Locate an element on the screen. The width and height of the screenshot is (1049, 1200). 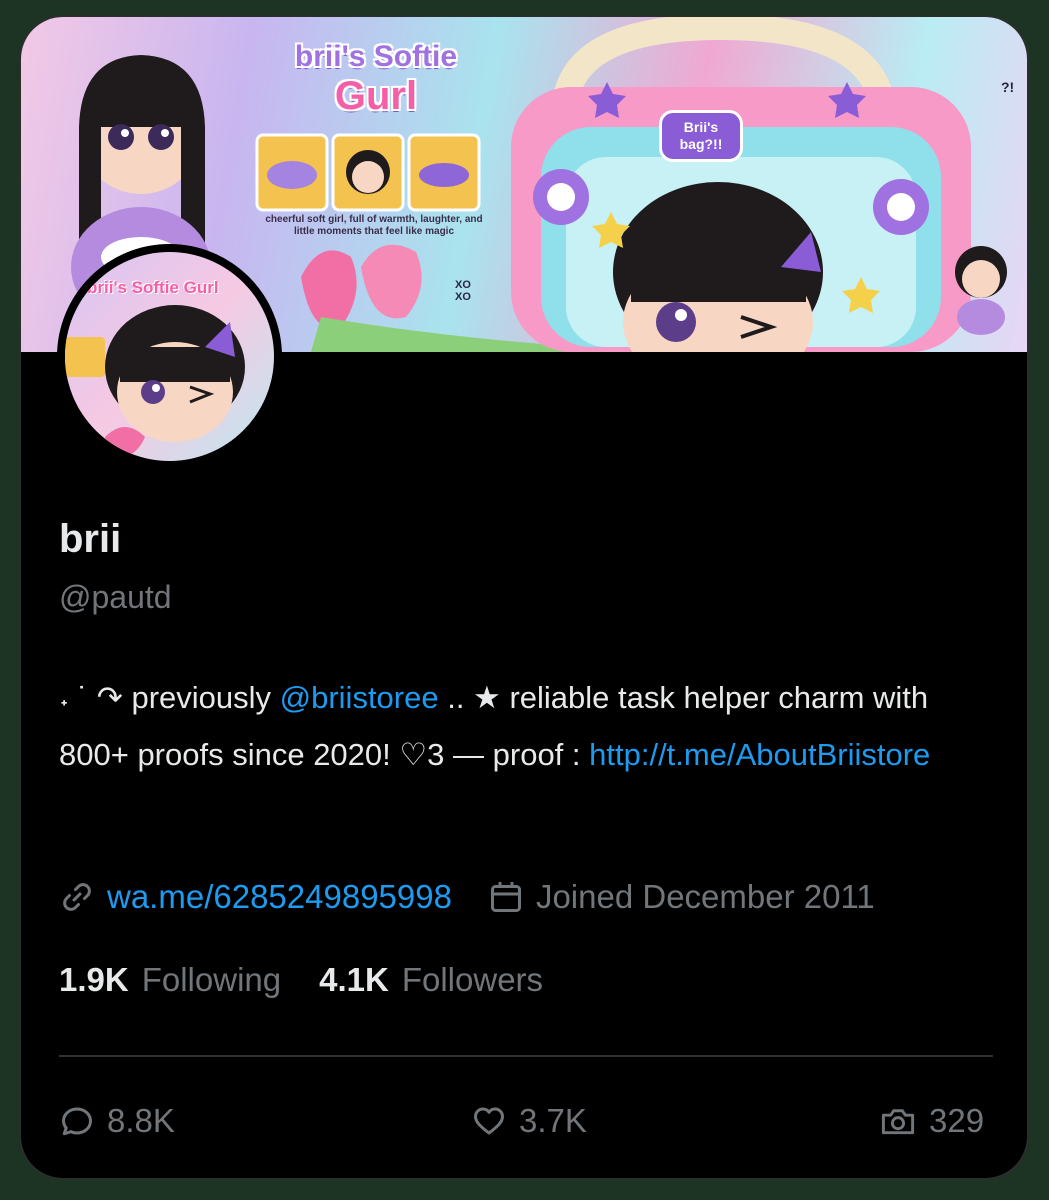
bio-mention-link: @briistoree is located at coordinates (359, 697).